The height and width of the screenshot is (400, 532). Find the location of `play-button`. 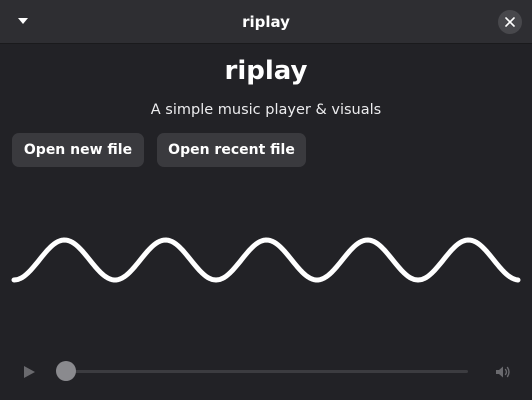

play-button is located at coordinates (29, 372).